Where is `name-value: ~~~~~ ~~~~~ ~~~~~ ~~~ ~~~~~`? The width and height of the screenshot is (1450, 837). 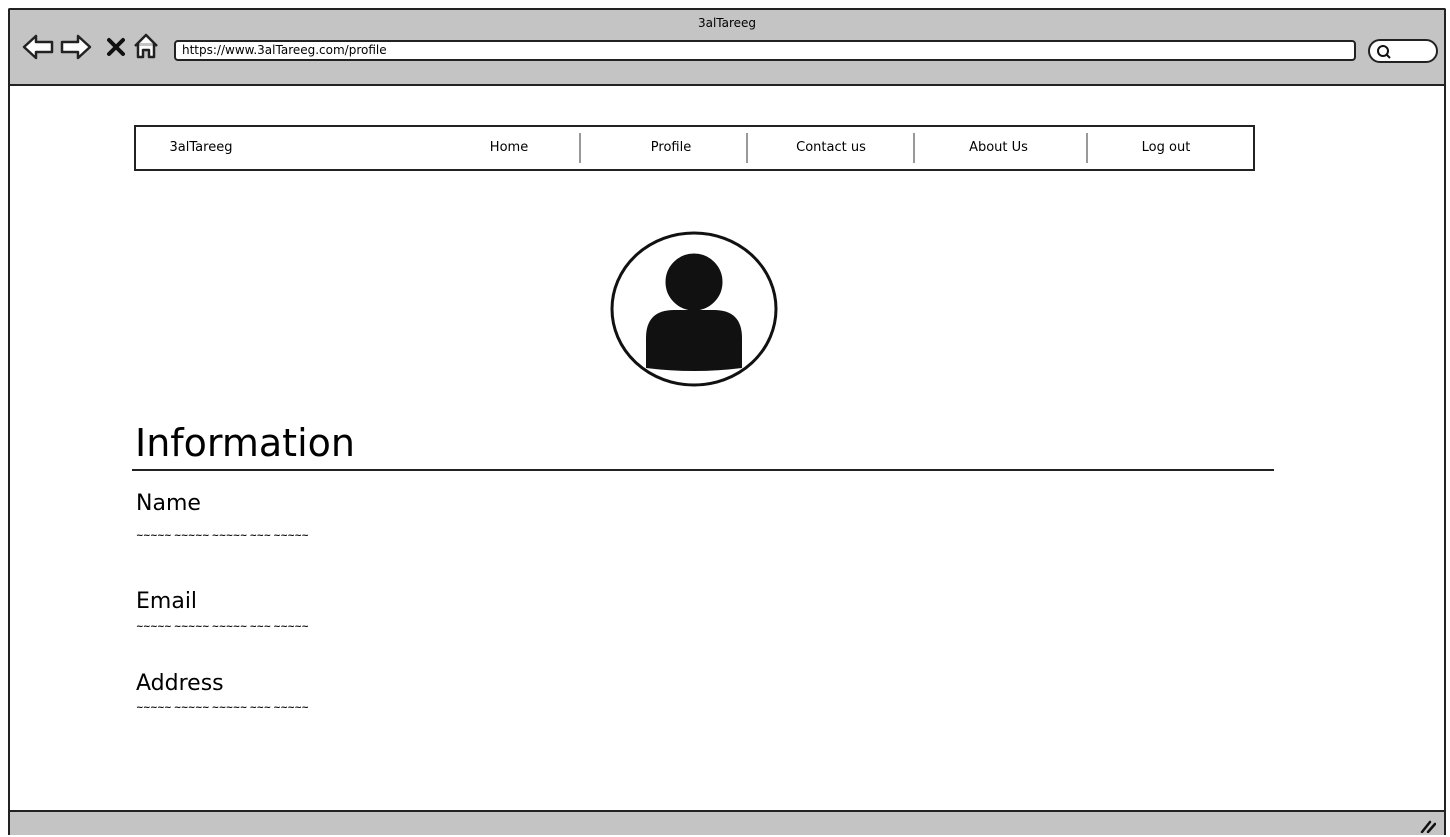 name-value: ~~~~~ ~~~~~ ~~~~~ ~~~ ~~~~~ is located at coordinates (222, 536).